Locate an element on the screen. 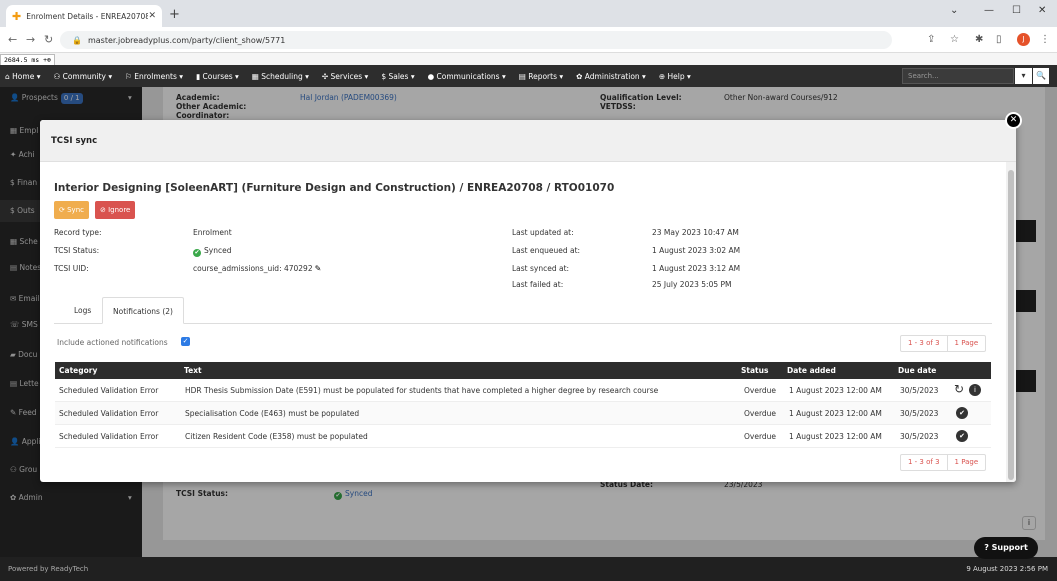 The image size is (1057, 581). edit-icon: ✎ is located at coordinates (318, 268).